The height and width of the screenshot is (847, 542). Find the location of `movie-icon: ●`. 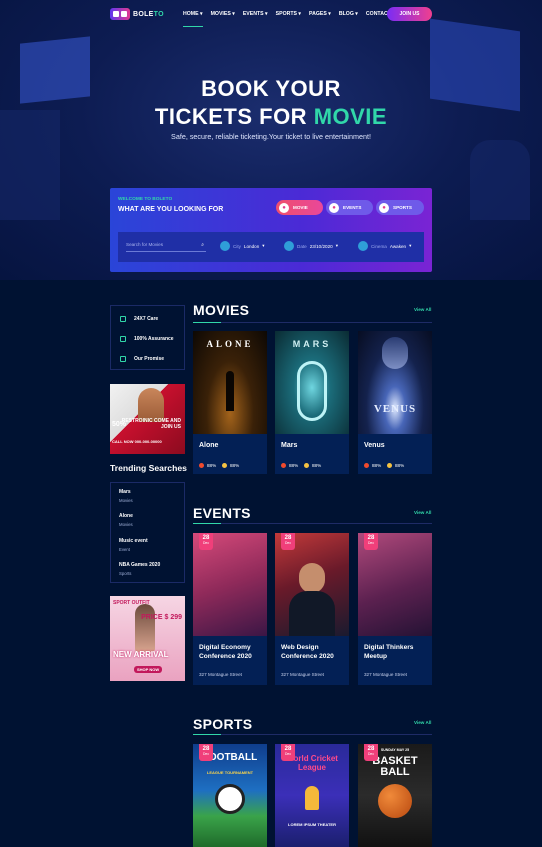

movie-icon: ● is located at coordinates (284, 207).